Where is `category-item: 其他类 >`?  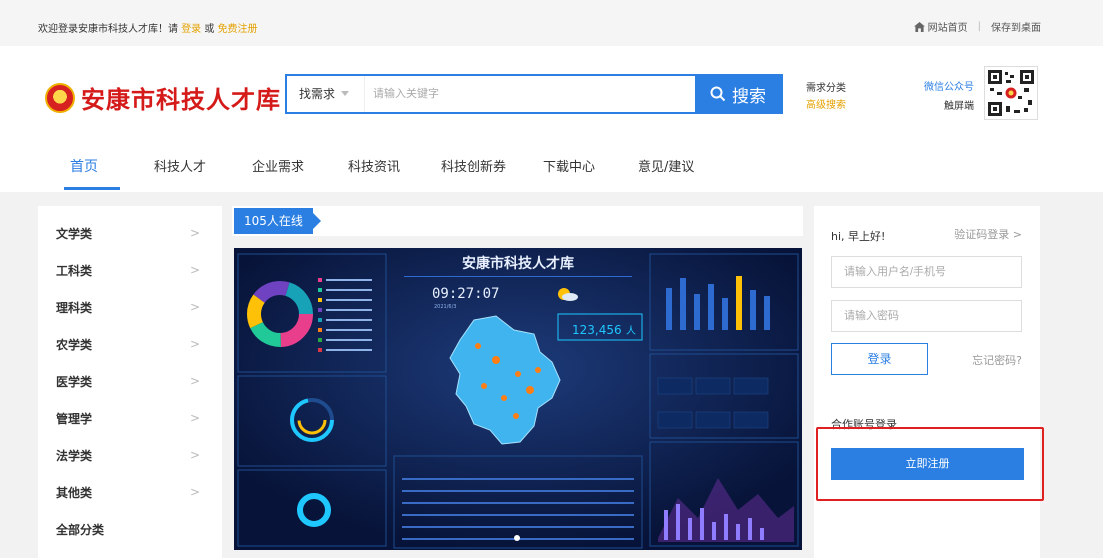
category-item: 其他类 > is located at coordinates (130, 490).